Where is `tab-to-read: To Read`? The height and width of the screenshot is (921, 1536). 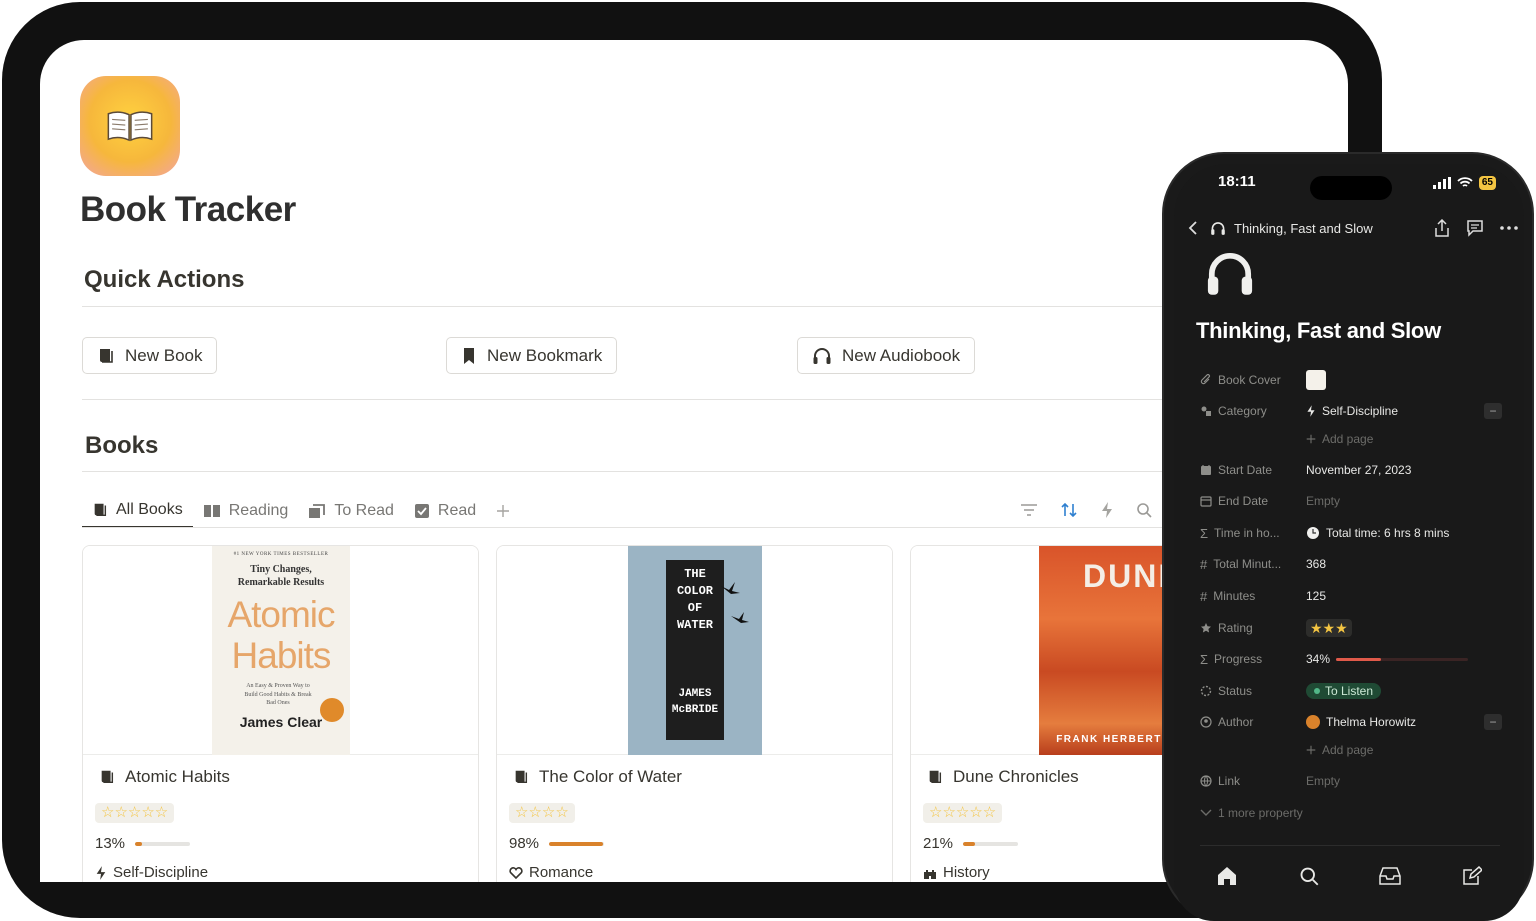
tab-to-read: To Read is located at coordinates (351, 510).